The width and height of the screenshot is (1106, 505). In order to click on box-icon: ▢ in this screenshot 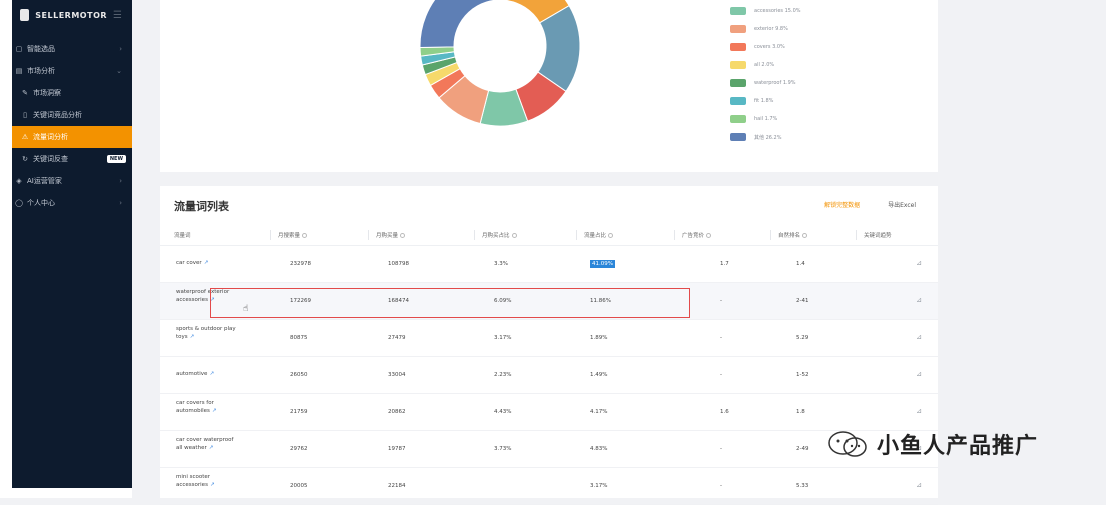, I will do `click(19, 49)`.